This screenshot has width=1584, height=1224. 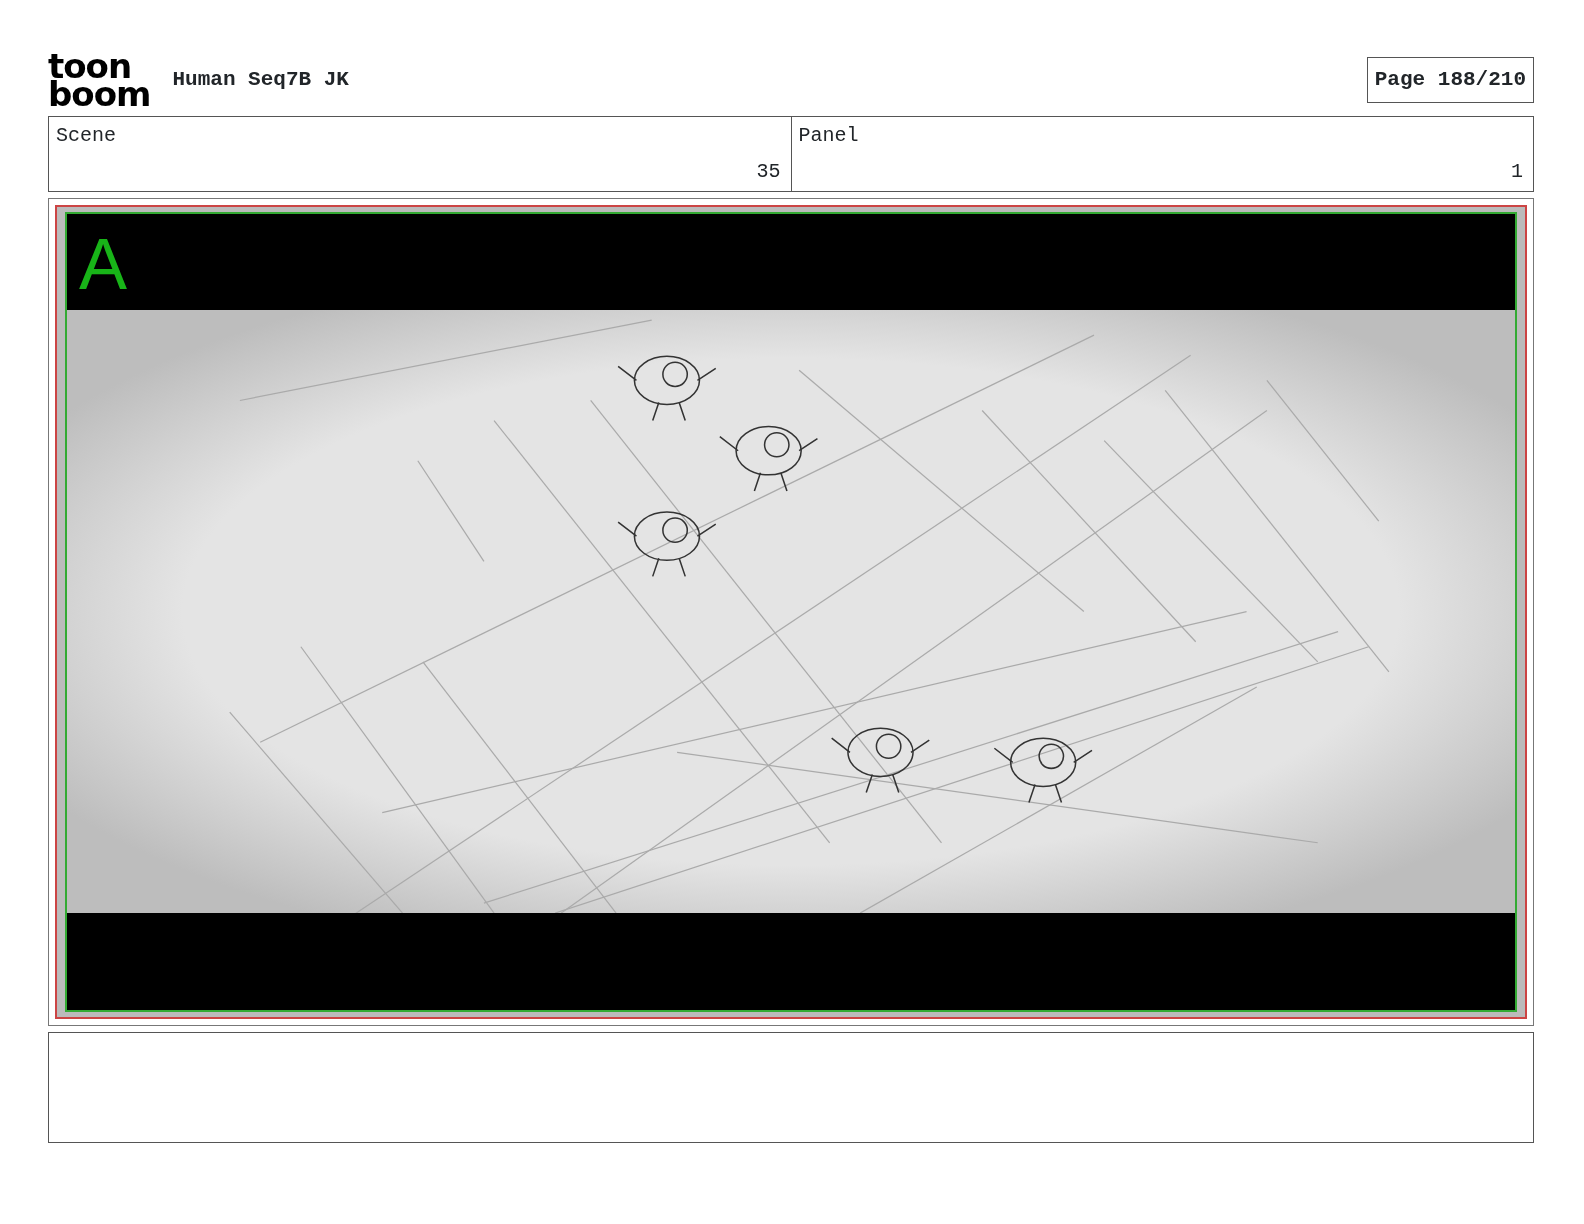 What do you see at coordinates (86, 136) in the screenshot?
I see `field-label: Scene` at bounding box center [86, 136].